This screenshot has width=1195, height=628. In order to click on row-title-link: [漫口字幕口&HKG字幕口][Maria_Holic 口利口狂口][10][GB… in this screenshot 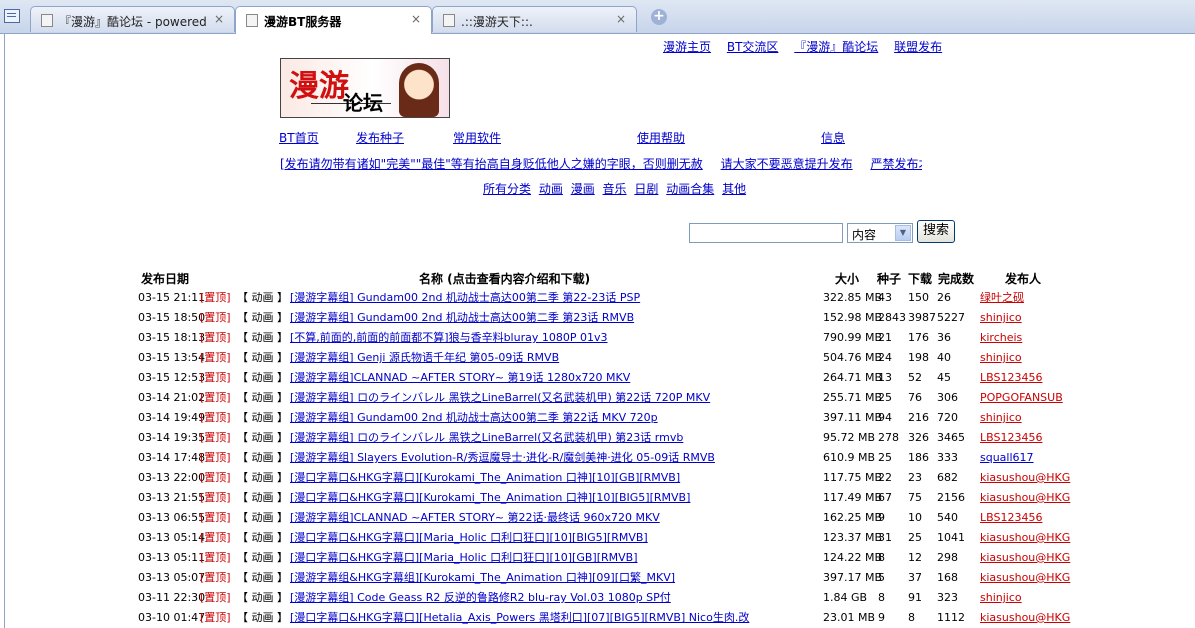, I will do `click(555, 558)`.